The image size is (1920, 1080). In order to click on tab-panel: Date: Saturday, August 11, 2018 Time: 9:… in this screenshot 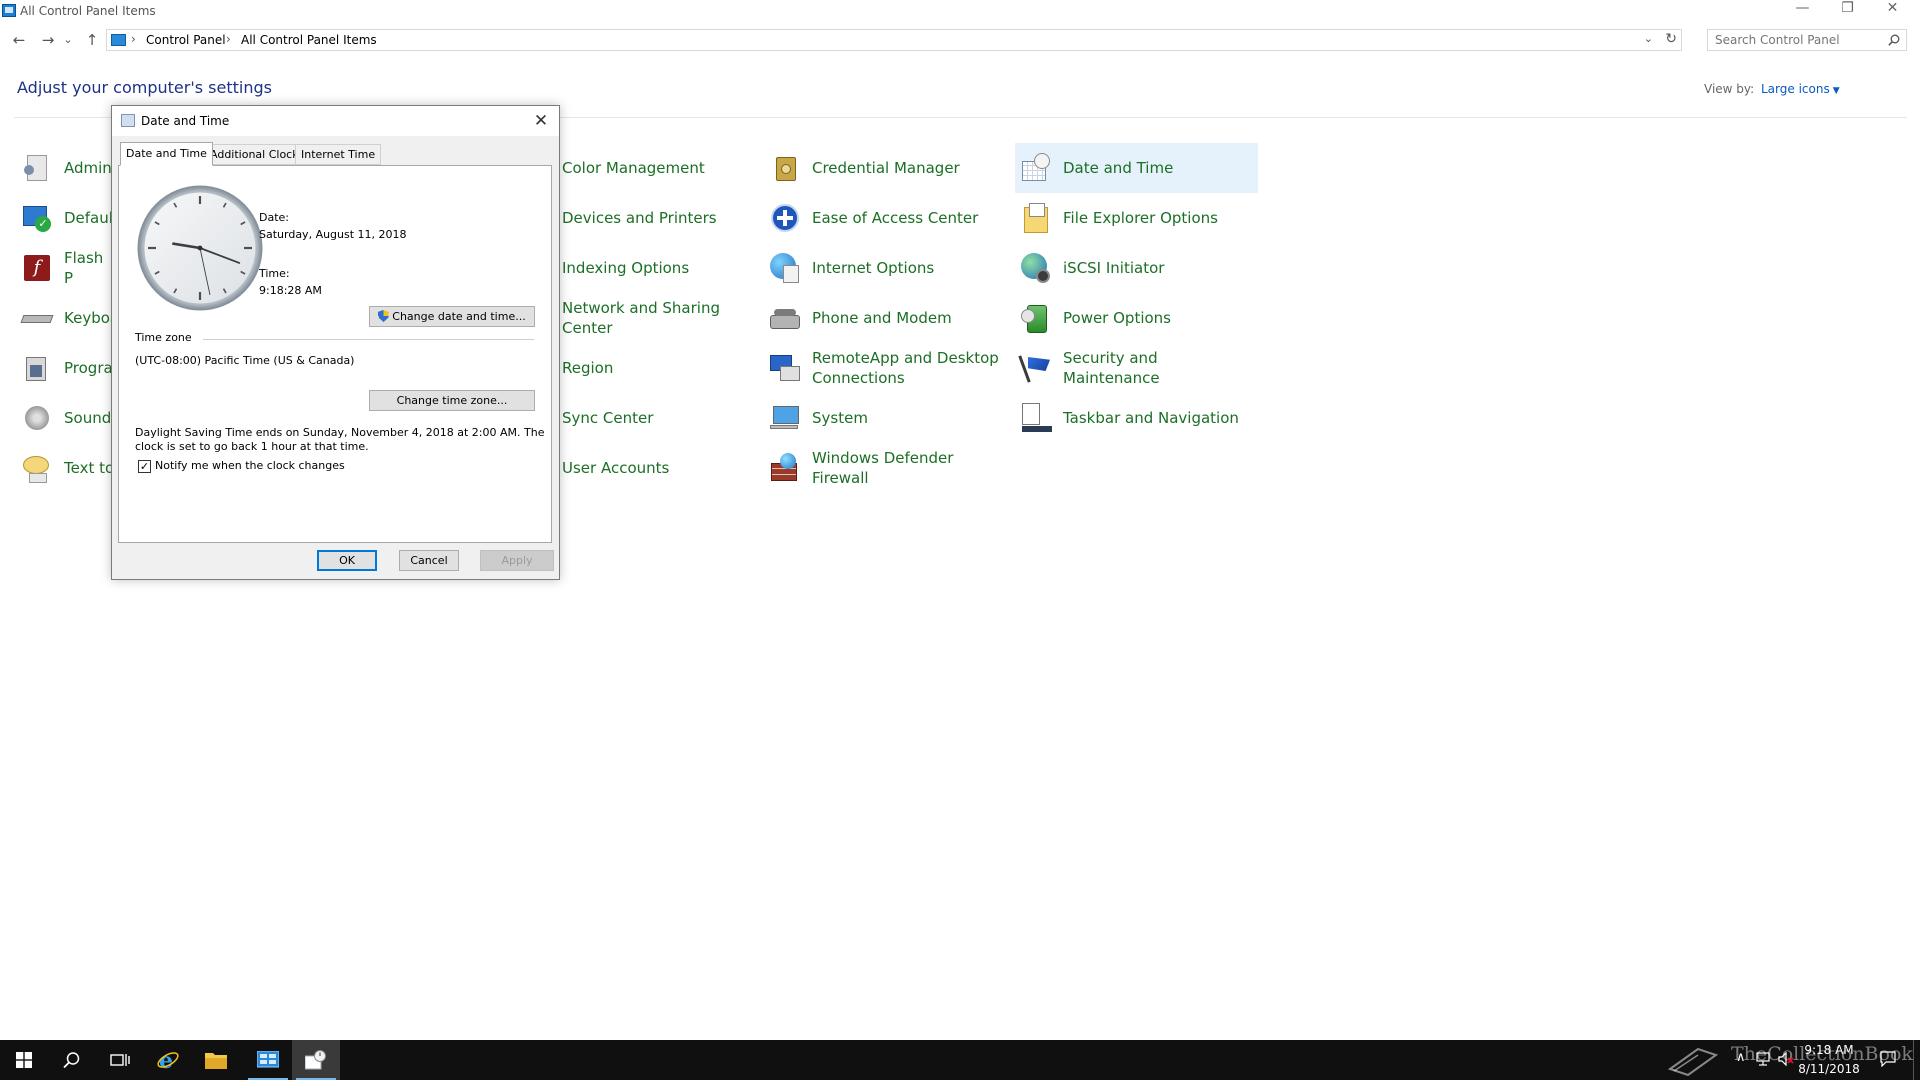, I will do `click(335, 354)`.